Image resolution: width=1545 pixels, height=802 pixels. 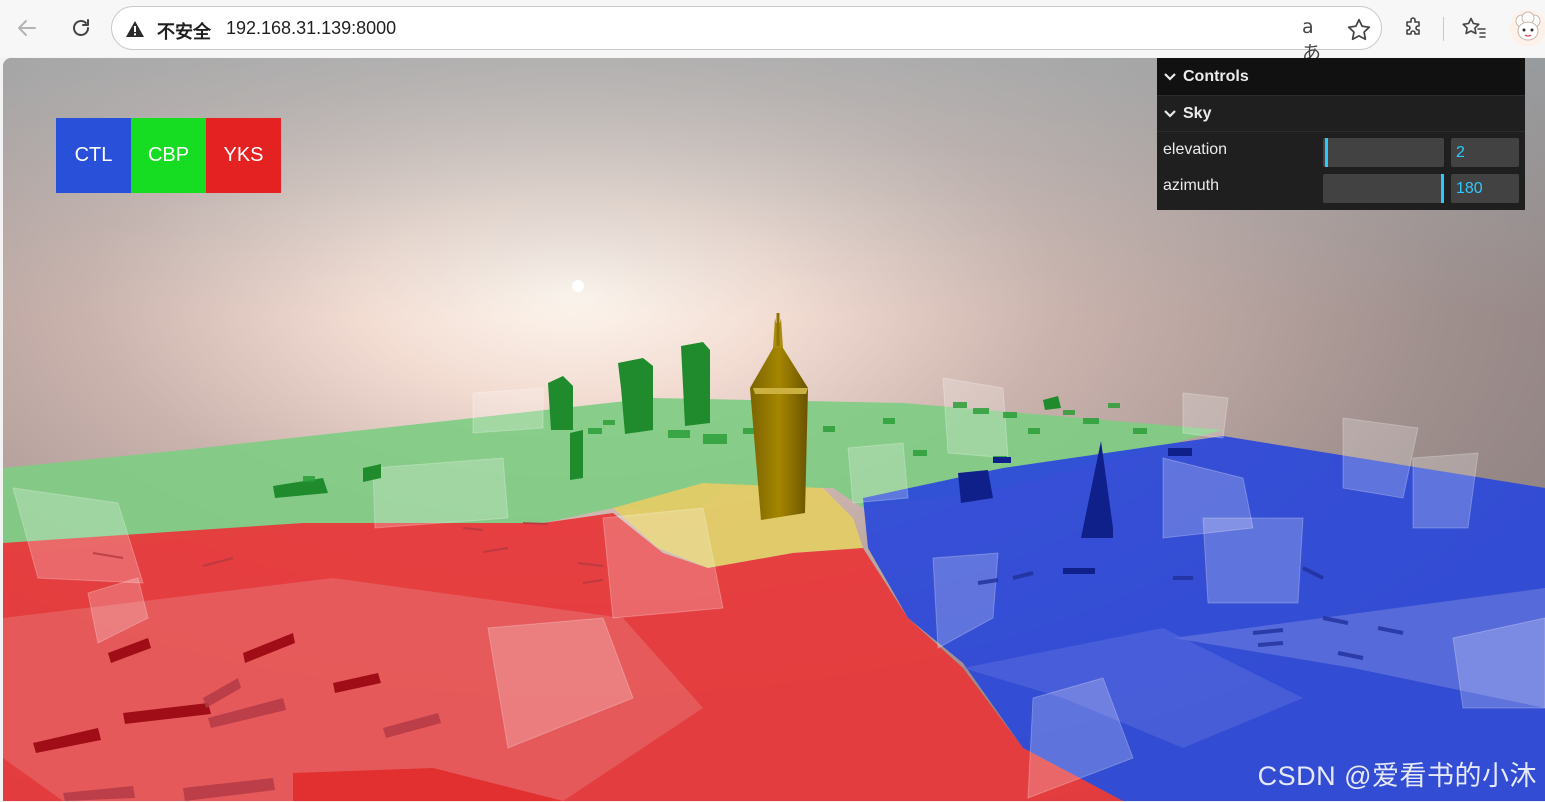 I want to click on controls-title-bar: Controls, so click(x=1341, y=77).